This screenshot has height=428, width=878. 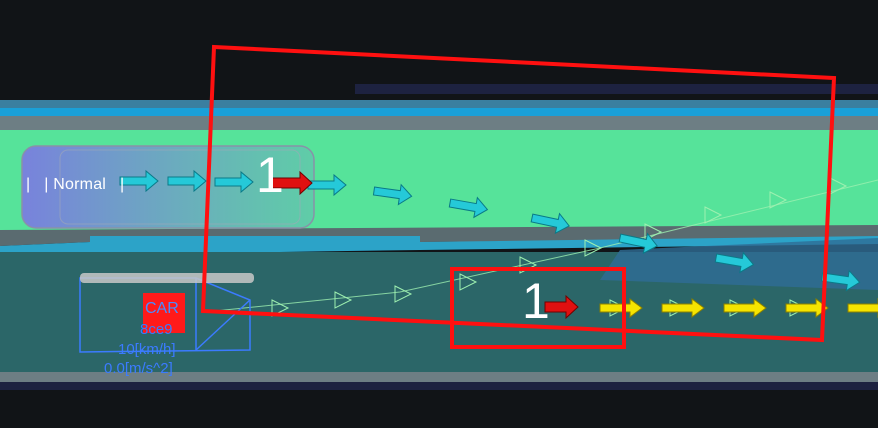 I want to click on lower-road-edge, so click(x=439, y=386).